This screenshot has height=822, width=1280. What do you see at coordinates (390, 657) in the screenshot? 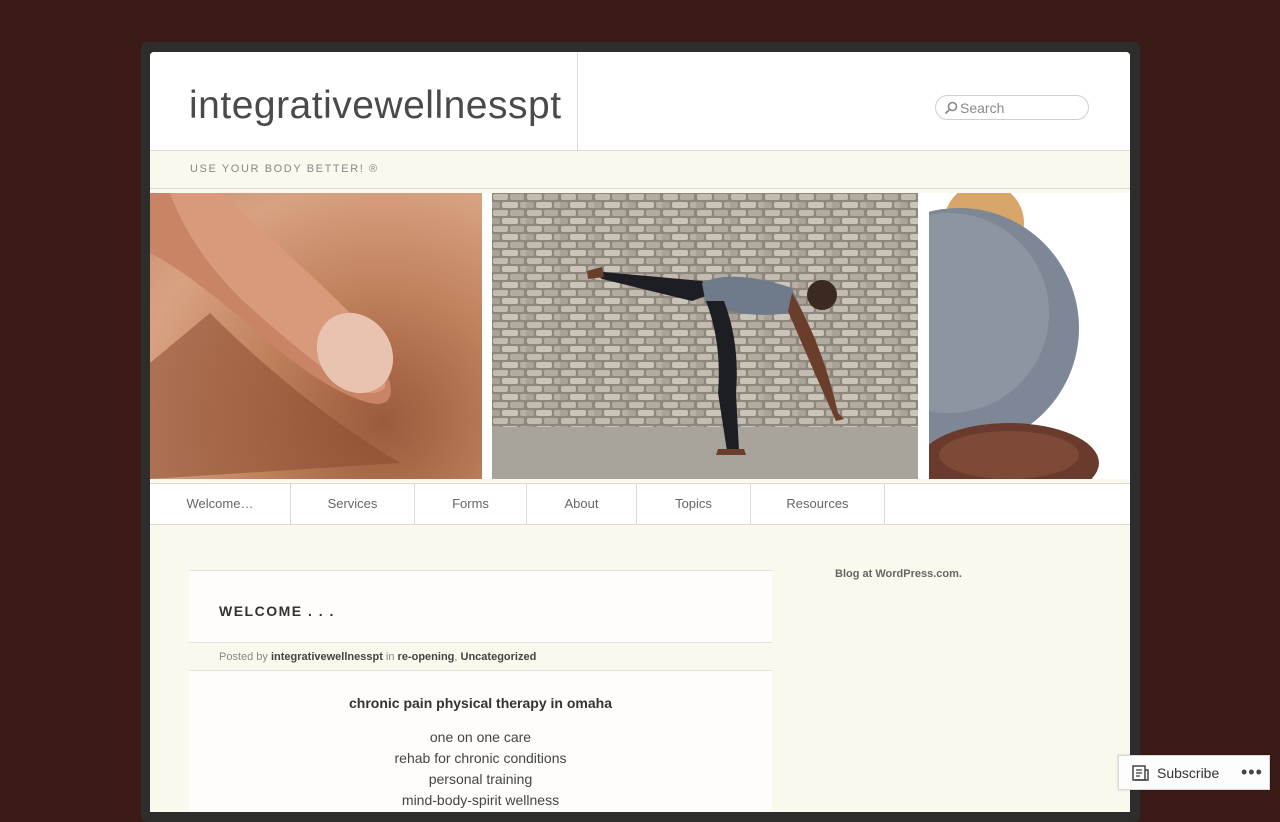
I see `in-label: in` at bounding box center [390, 657].